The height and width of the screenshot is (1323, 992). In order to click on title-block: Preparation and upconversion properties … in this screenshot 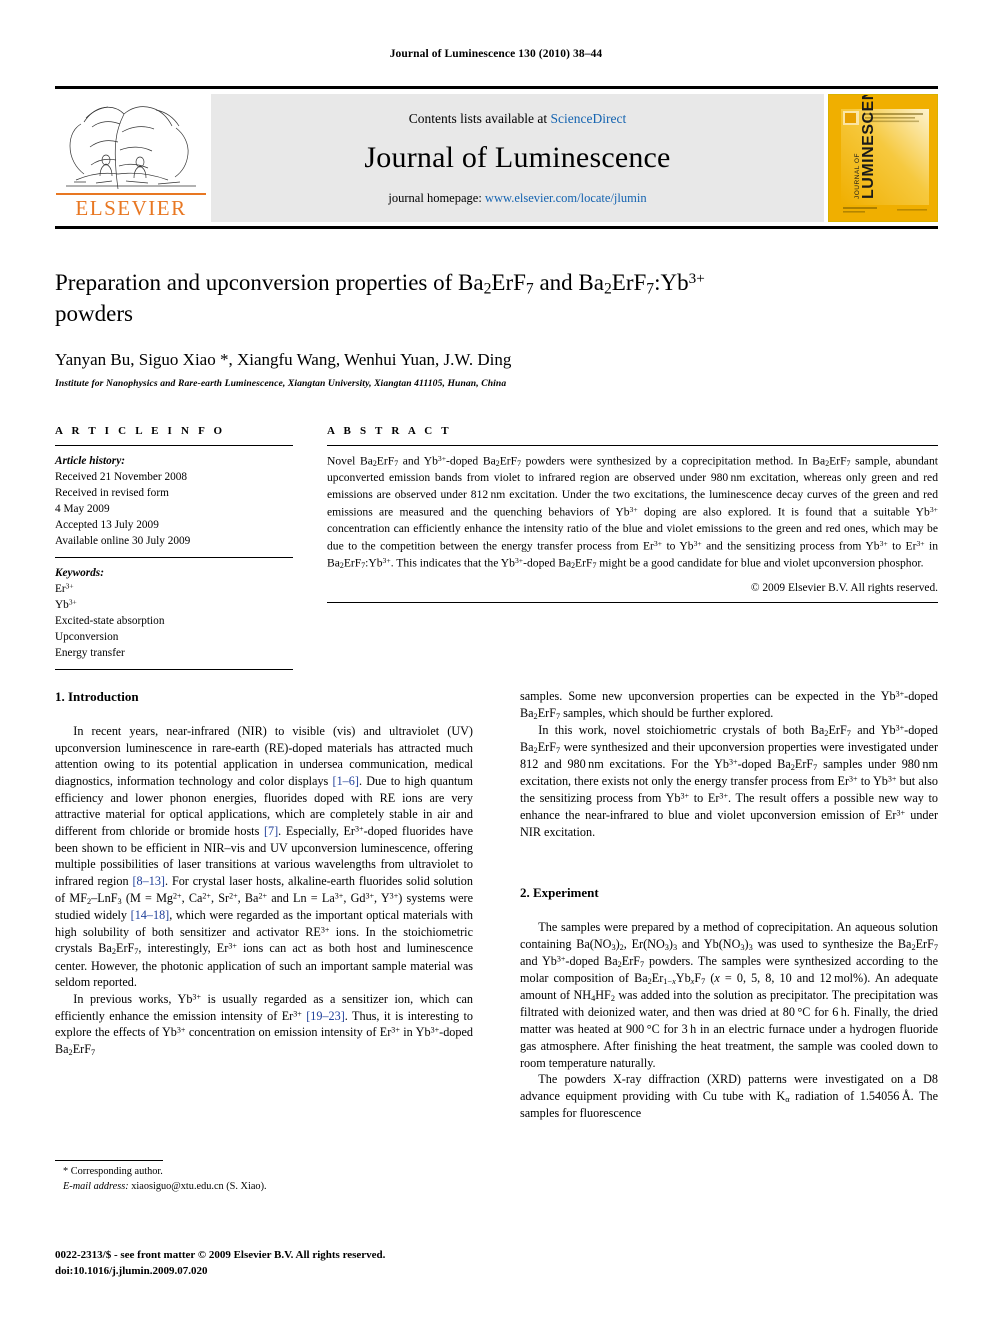, I will do `click(405, 328)`.